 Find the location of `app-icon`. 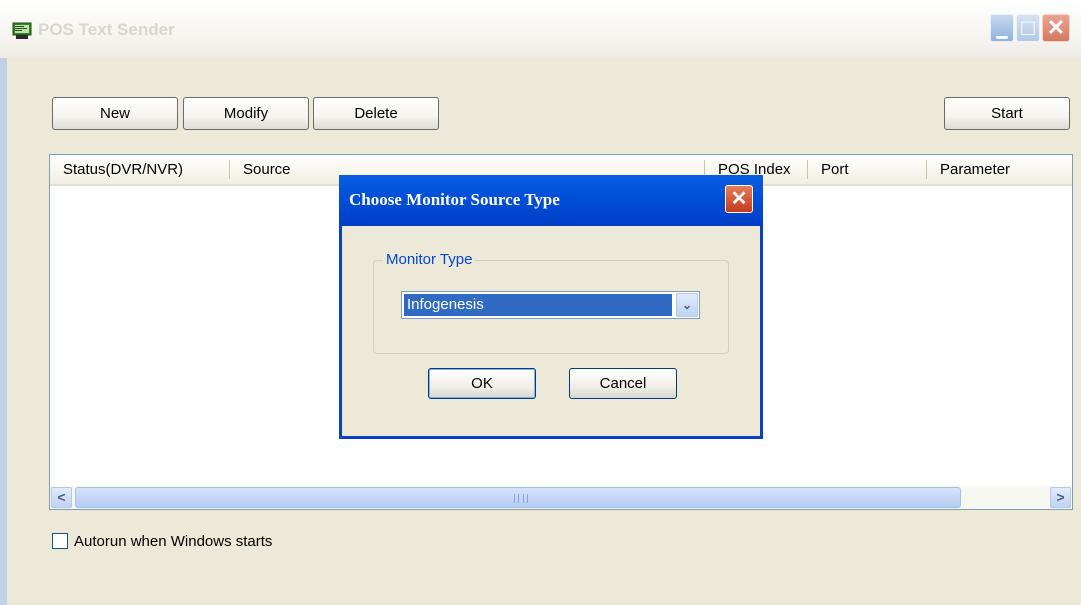

app-icon is located at coordinates (22, 30).